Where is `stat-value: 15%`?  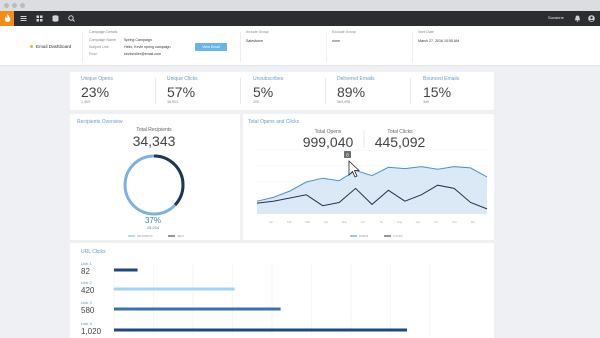 stat-value: 15% is located at coordinates (437, 92).